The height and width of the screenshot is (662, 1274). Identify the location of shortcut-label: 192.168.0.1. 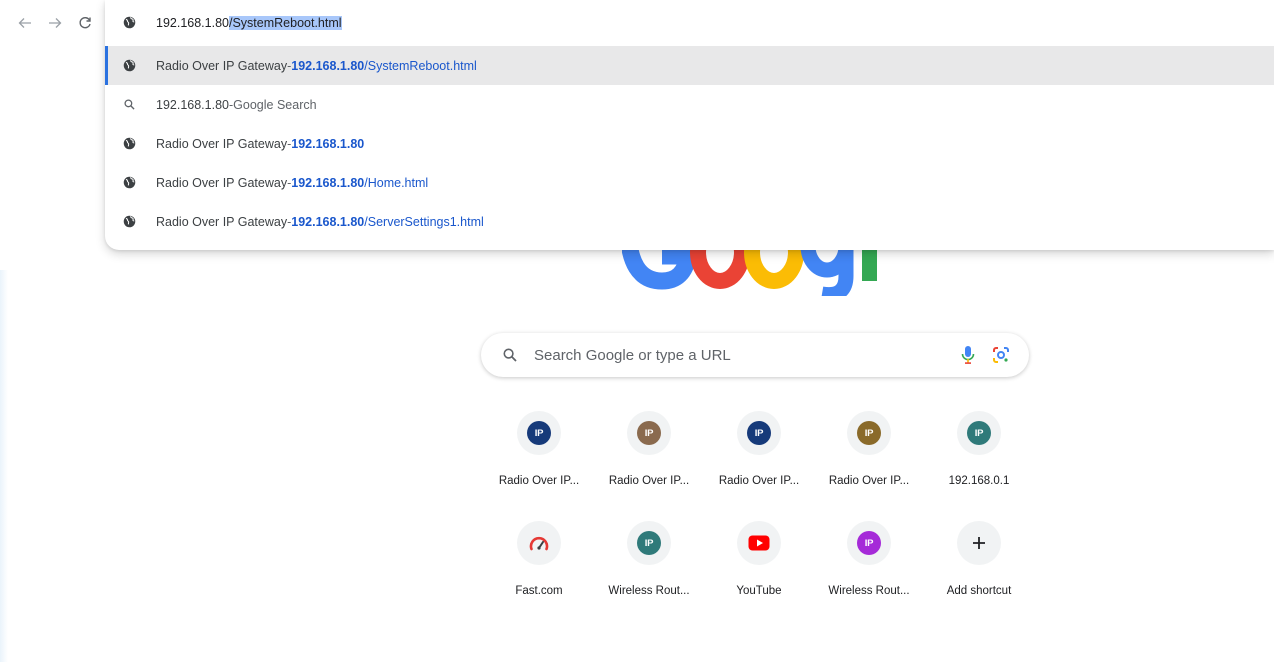
(979, 481).